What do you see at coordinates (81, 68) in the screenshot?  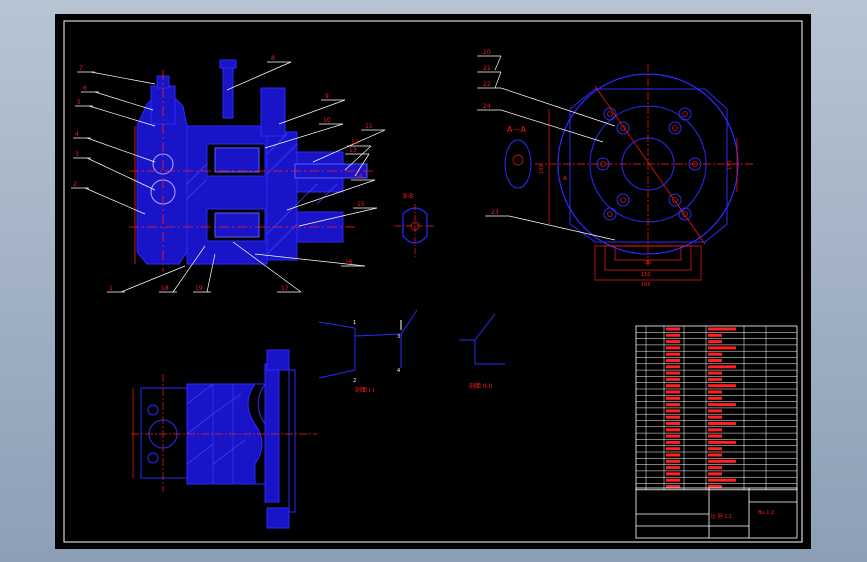 I see `part-balloon: 7` at bounding box center [81, 68].